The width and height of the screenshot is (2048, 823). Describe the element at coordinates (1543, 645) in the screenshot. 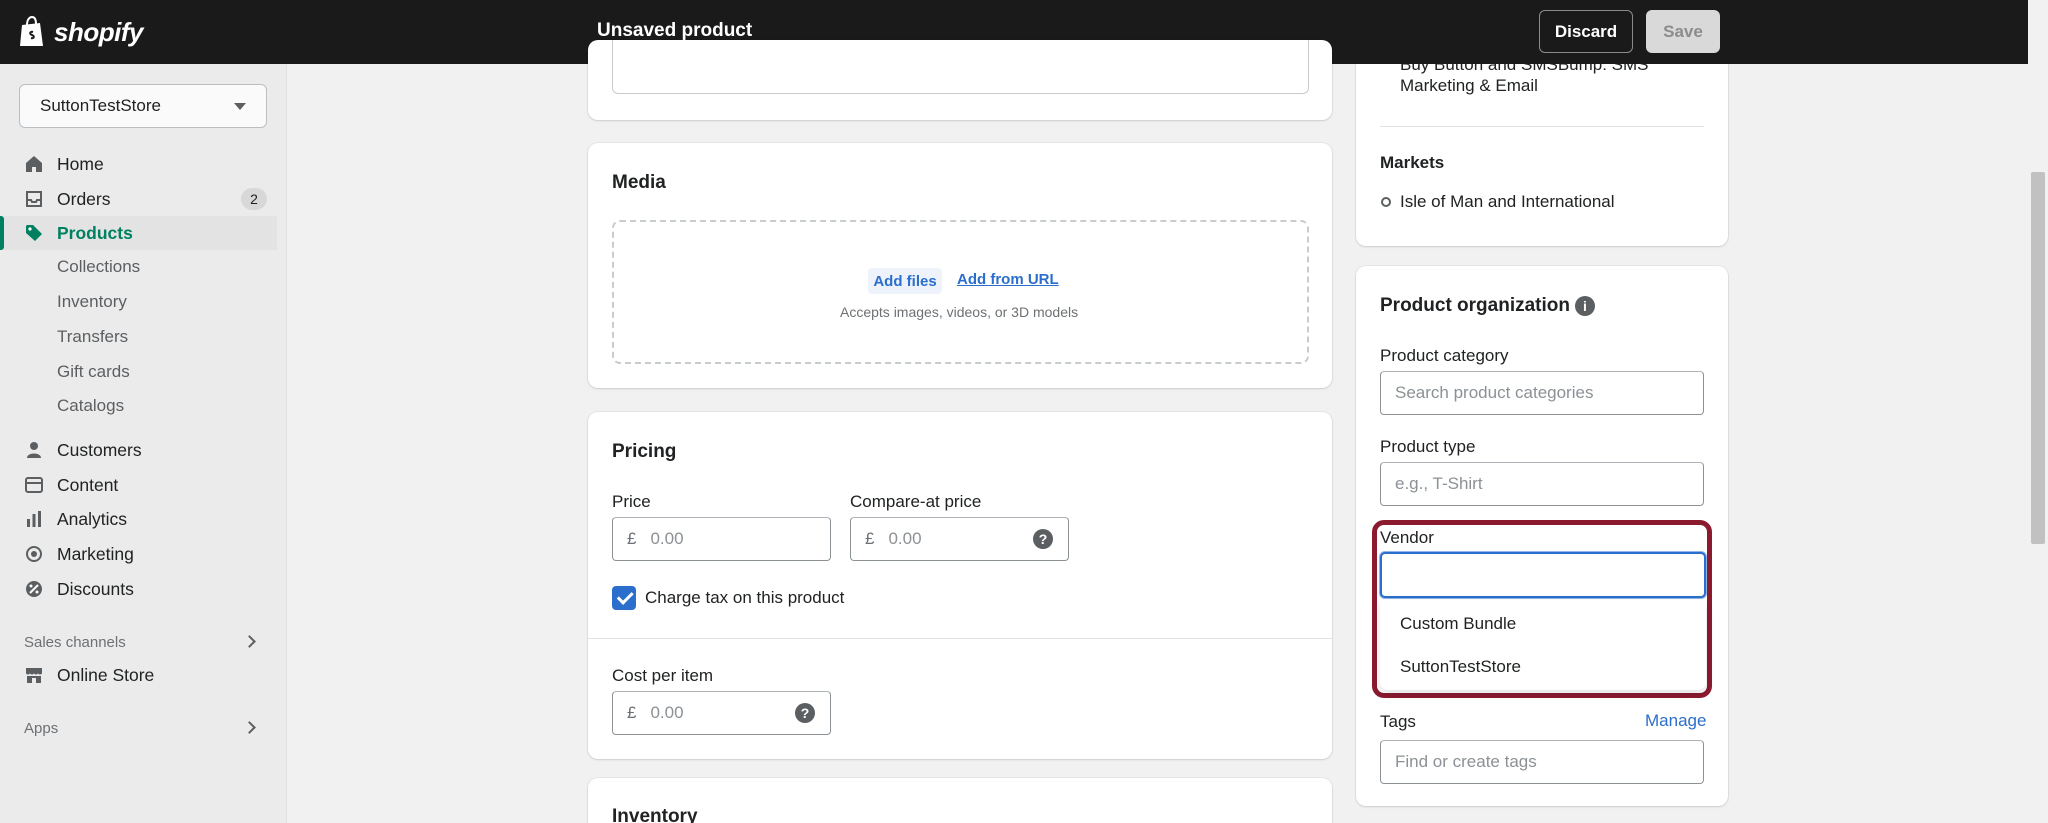

I see `vendor-dropdown: Custom Bundle SuttonTestStore` at that location.